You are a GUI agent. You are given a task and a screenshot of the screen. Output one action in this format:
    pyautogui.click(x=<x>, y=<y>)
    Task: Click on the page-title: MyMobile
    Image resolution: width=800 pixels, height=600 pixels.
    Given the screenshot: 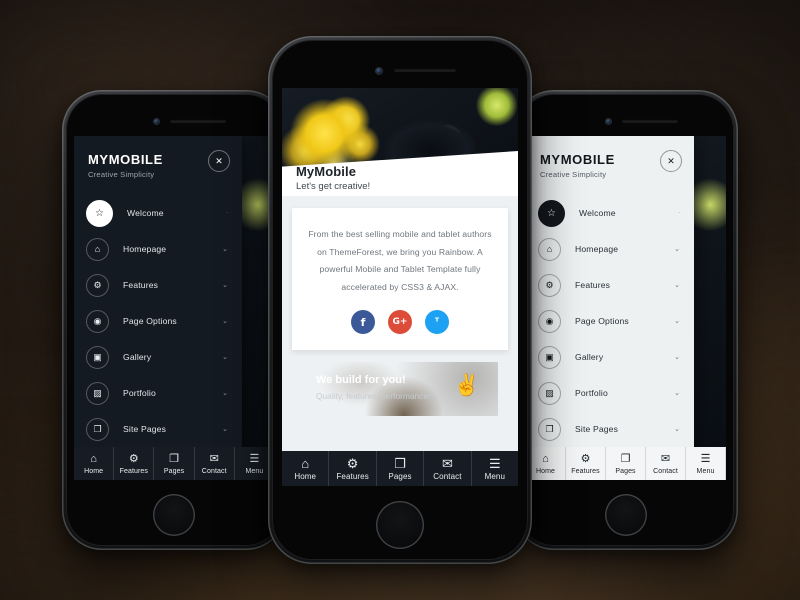 What is the action you would take?
    pyautogui.click(x=326, y=171)
    